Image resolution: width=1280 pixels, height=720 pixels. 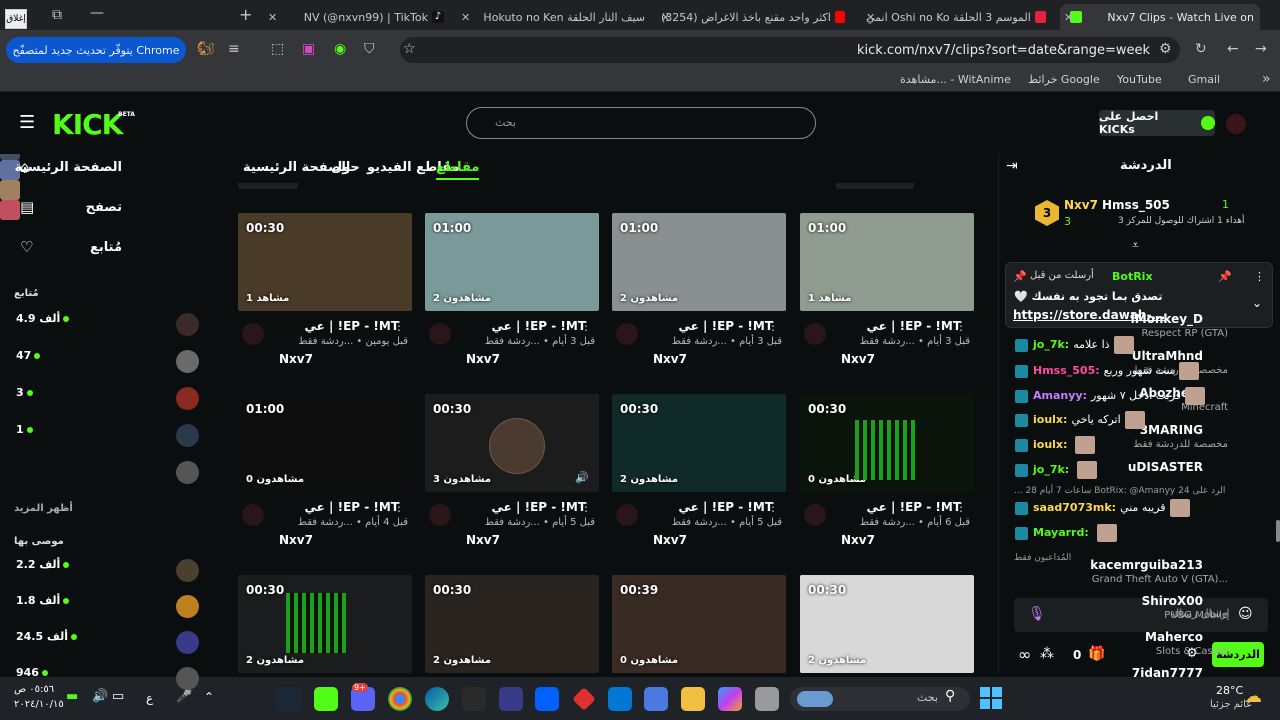 I want to click on more-bookmarks-icon: », so click(x=1266, y=79).